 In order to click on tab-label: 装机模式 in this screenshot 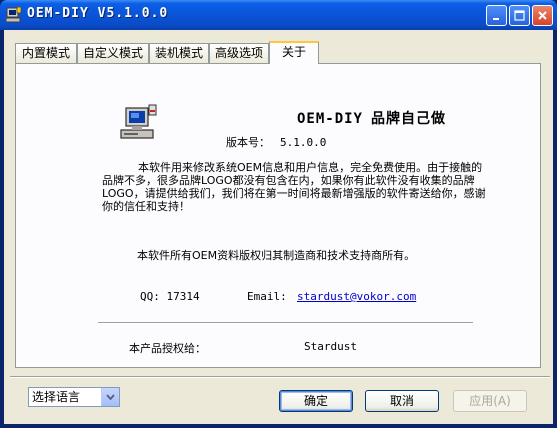, I will do `click(178, 53)`.